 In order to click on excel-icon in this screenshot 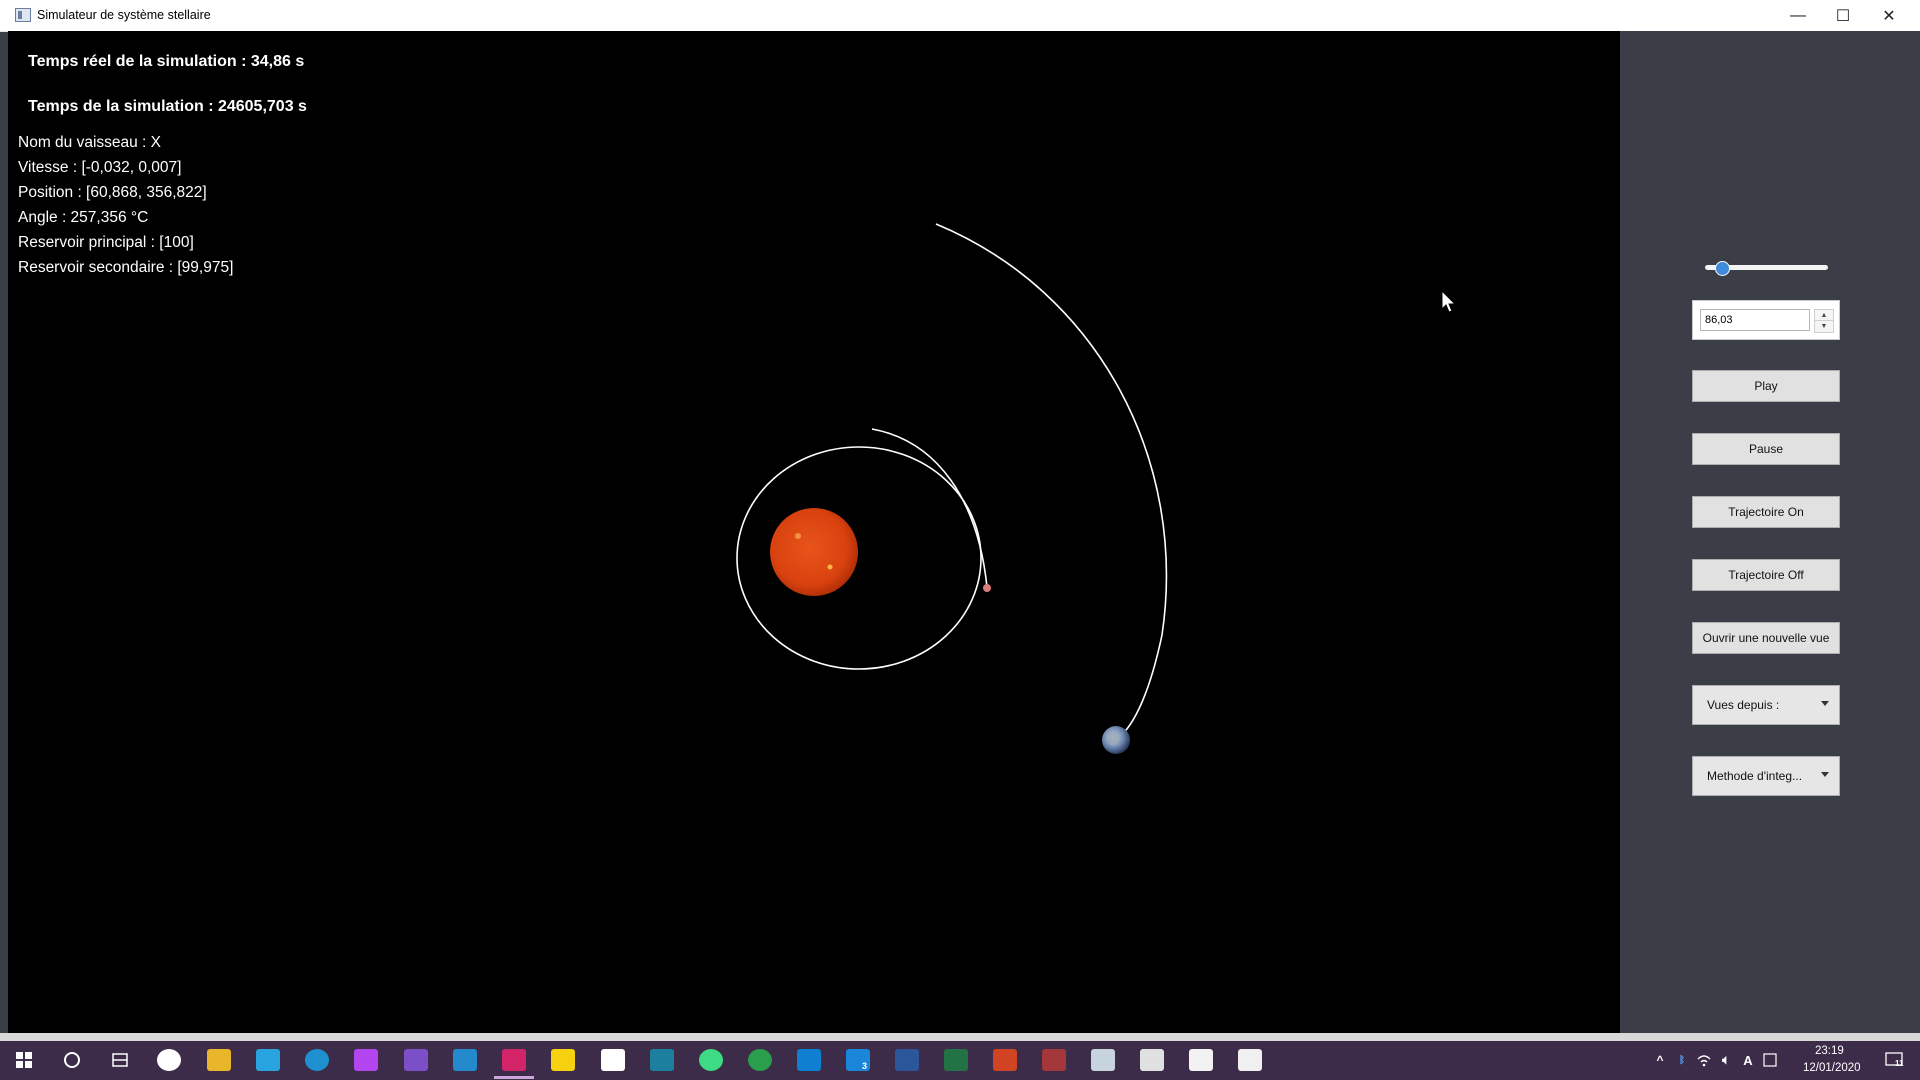, I will do `click(956, 1060)`.